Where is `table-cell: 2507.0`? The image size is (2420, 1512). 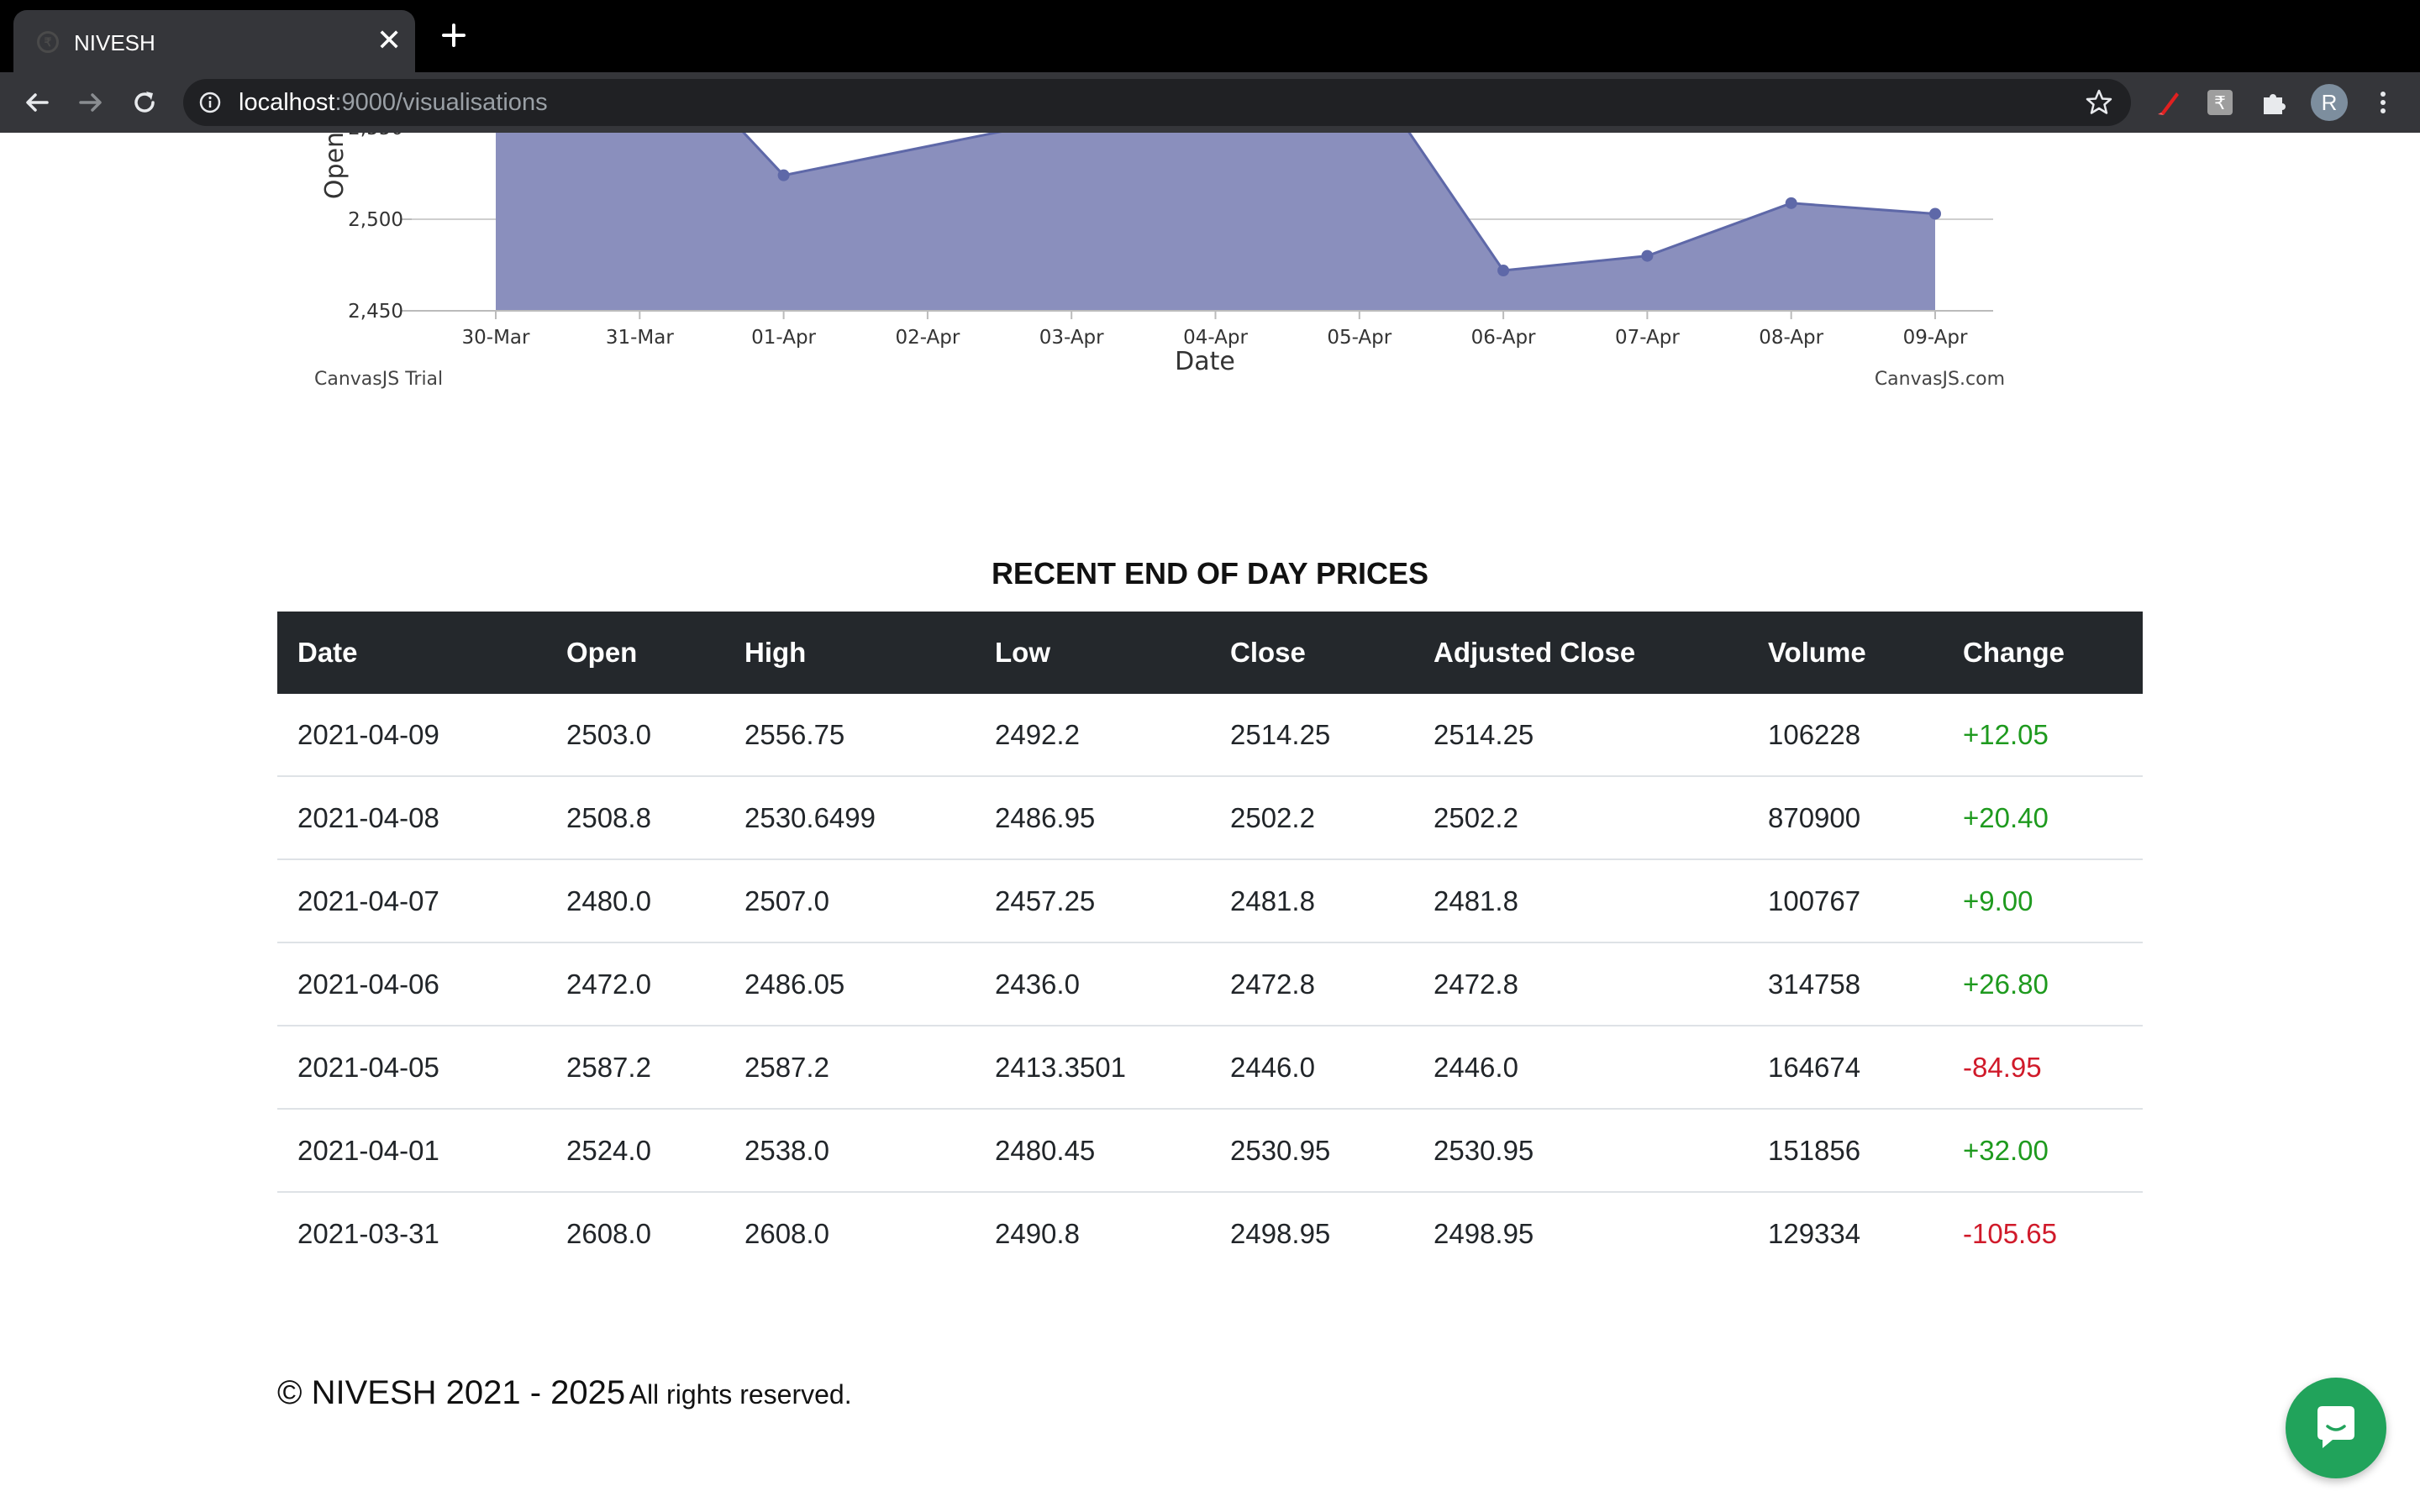 table-cell: 2507.0 is located at coordinates (849, 901).